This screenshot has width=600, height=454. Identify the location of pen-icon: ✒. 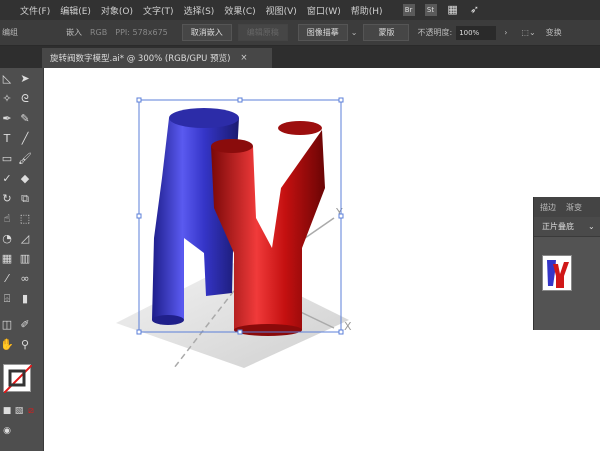
(7, 119).